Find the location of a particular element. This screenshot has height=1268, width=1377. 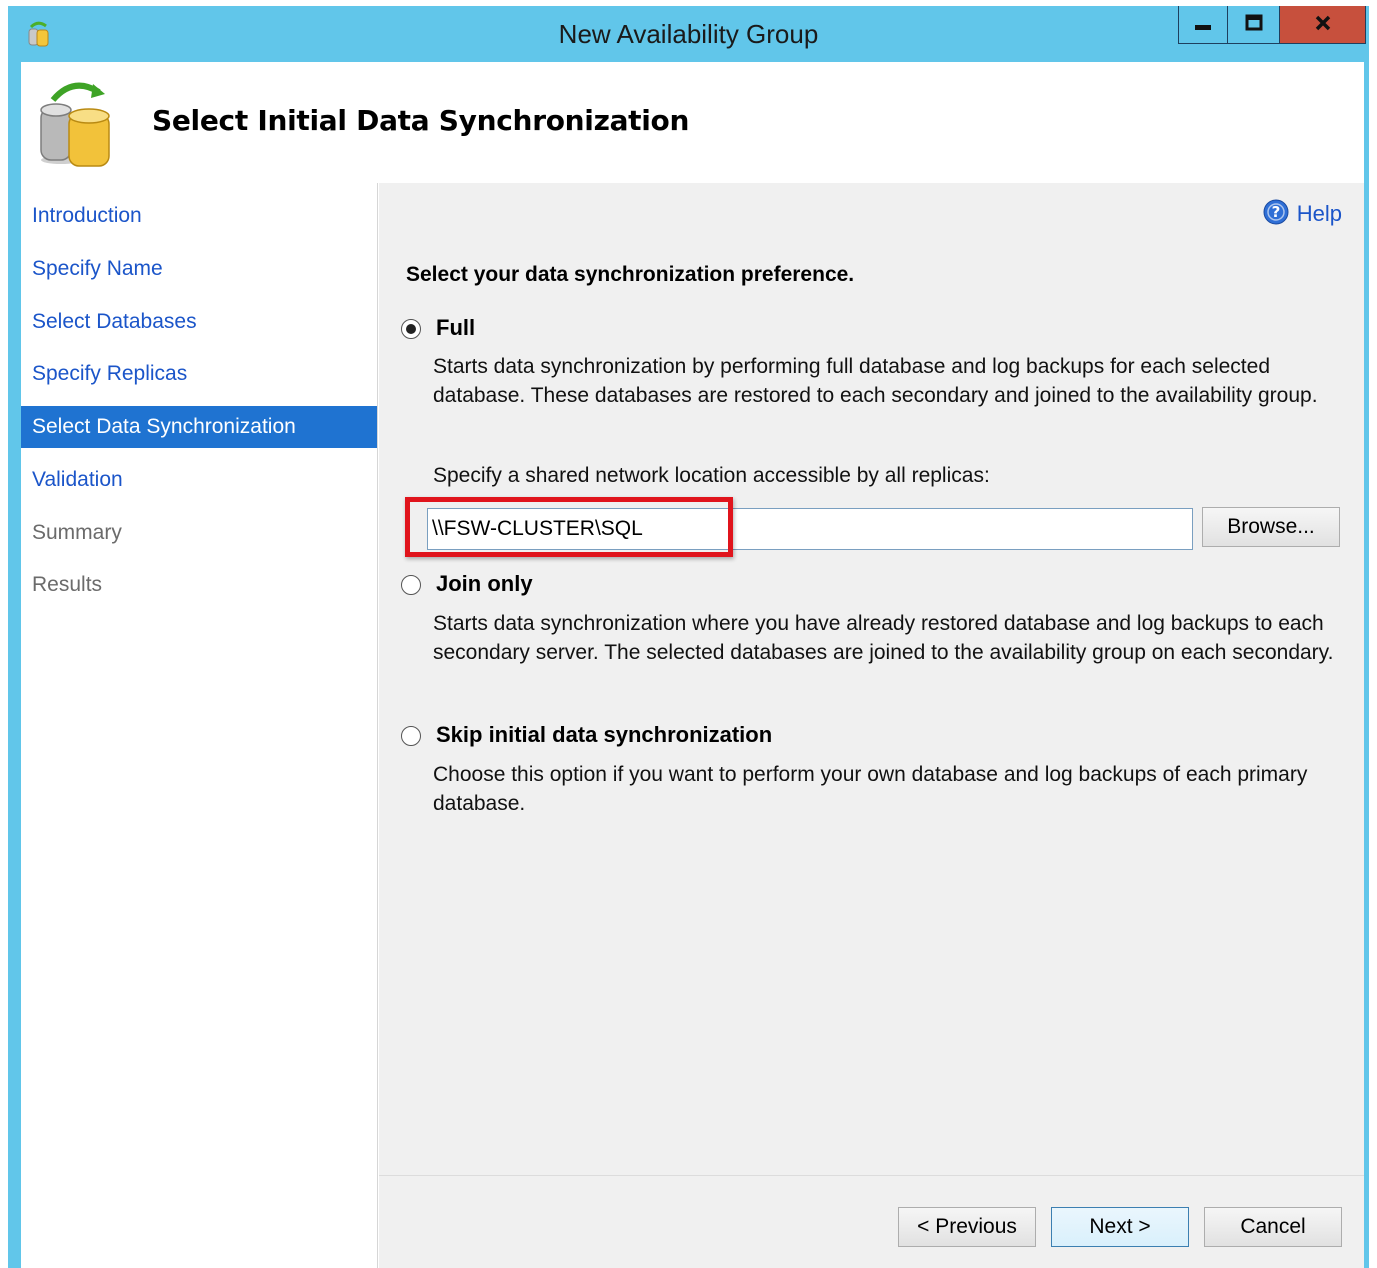

help-label: Help is located at coordinates (1319, 213).